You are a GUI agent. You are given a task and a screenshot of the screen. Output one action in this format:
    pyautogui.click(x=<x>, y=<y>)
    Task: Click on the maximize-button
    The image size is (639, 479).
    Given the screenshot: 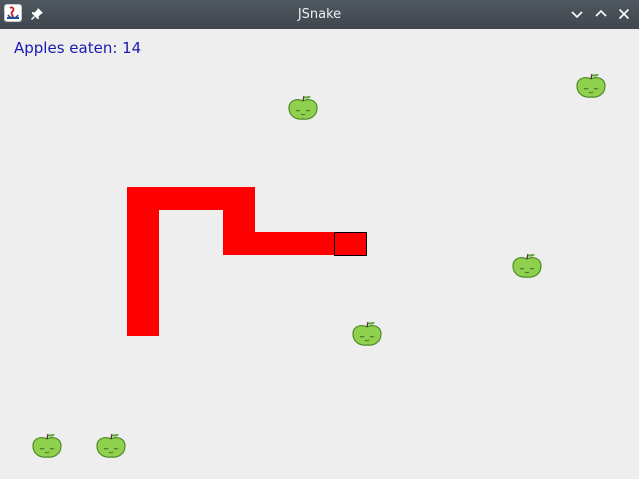 What is the action you would take?
    pyautogui.click(x=601, y=14)
    